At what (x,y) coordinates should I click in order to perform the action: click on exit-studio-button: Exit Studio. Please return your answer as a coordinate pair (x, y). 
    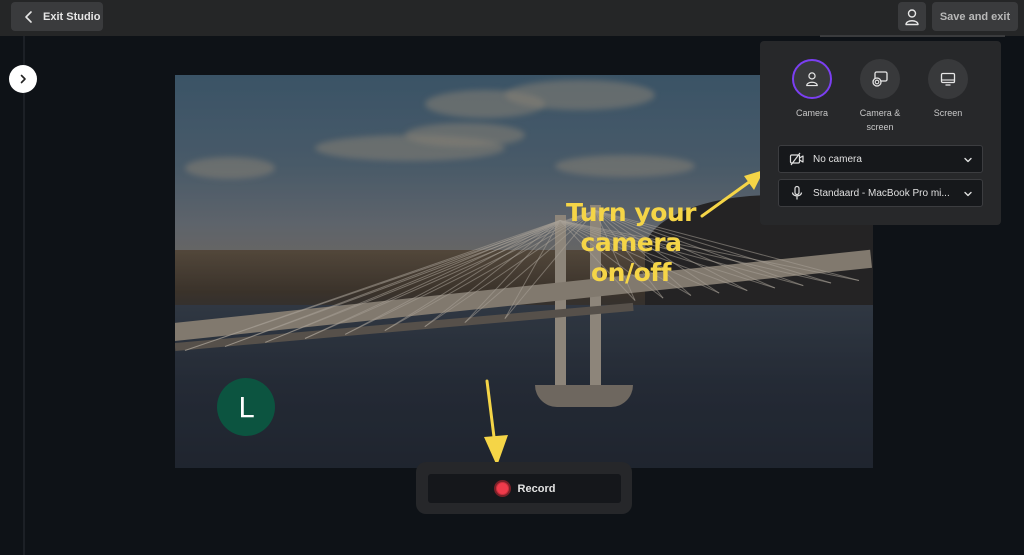
    Looking at the image, I should click on (57, 16).